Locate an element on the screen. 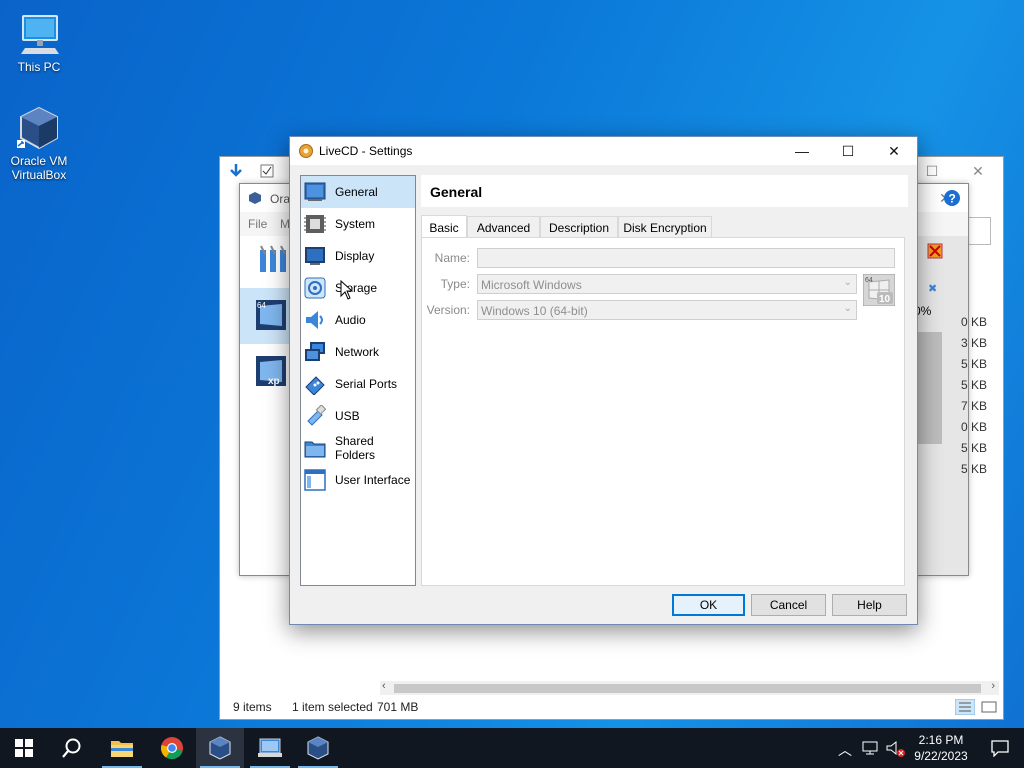 Image resolution: width=1024 pixels, height=768 pixels. explorer-close-button: ✕ is located at coordinates (978, 171).